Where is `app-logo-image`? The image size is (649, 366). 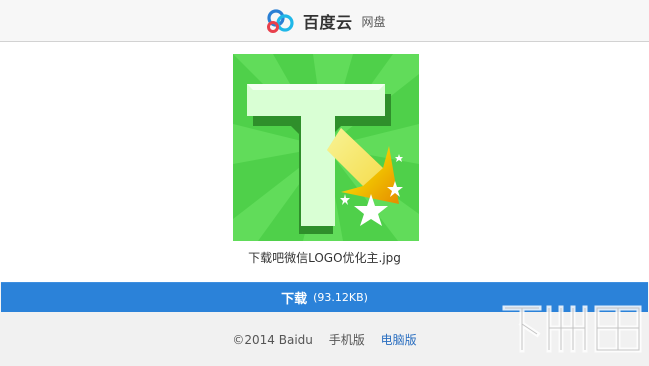
app-logo-image is located at coordinates (326, 147).